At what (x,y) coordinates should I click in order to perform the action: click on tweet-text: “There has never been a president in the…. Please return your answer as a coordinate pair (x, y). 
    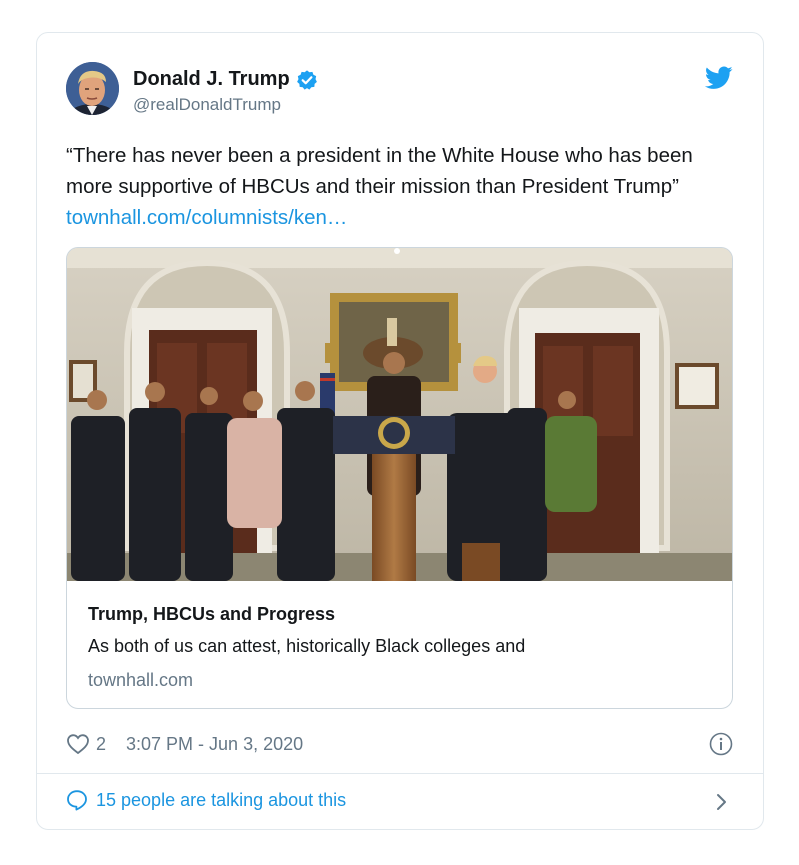
    Looking at the image, I should click on (401, 186).